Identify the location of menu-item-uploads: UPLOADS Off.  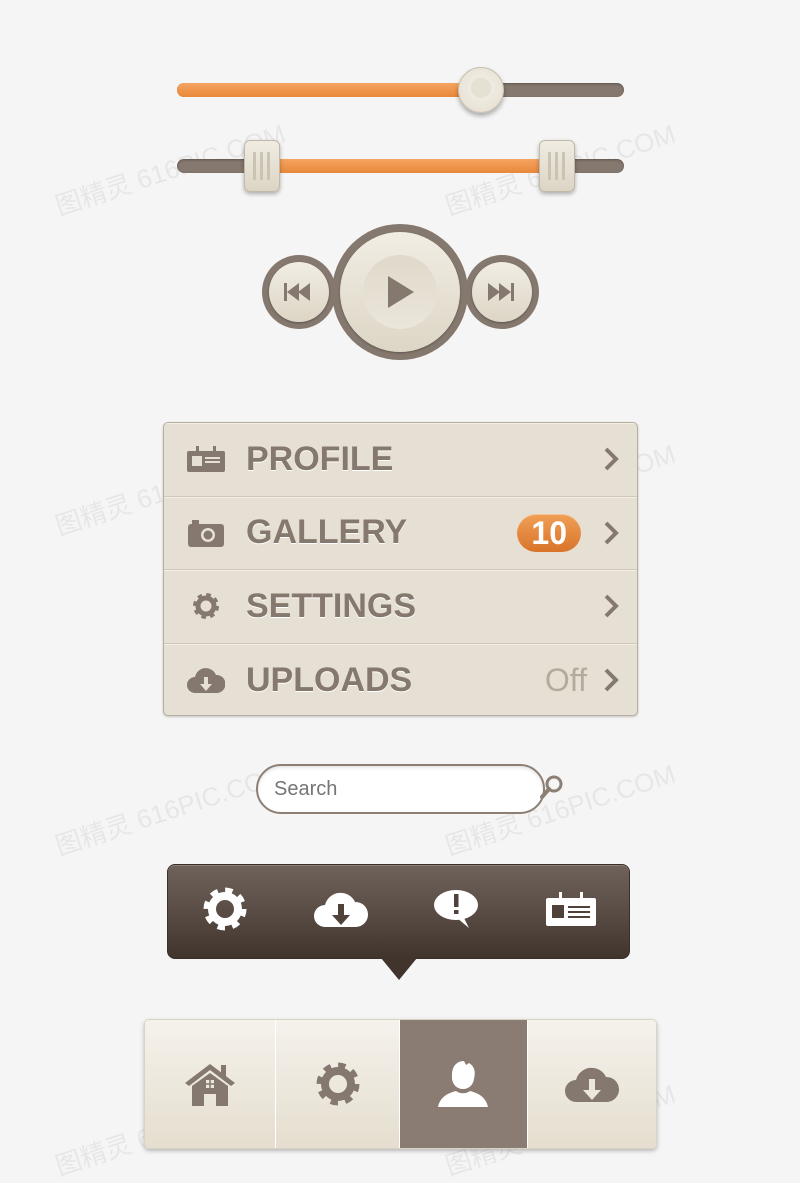
(400, 680).